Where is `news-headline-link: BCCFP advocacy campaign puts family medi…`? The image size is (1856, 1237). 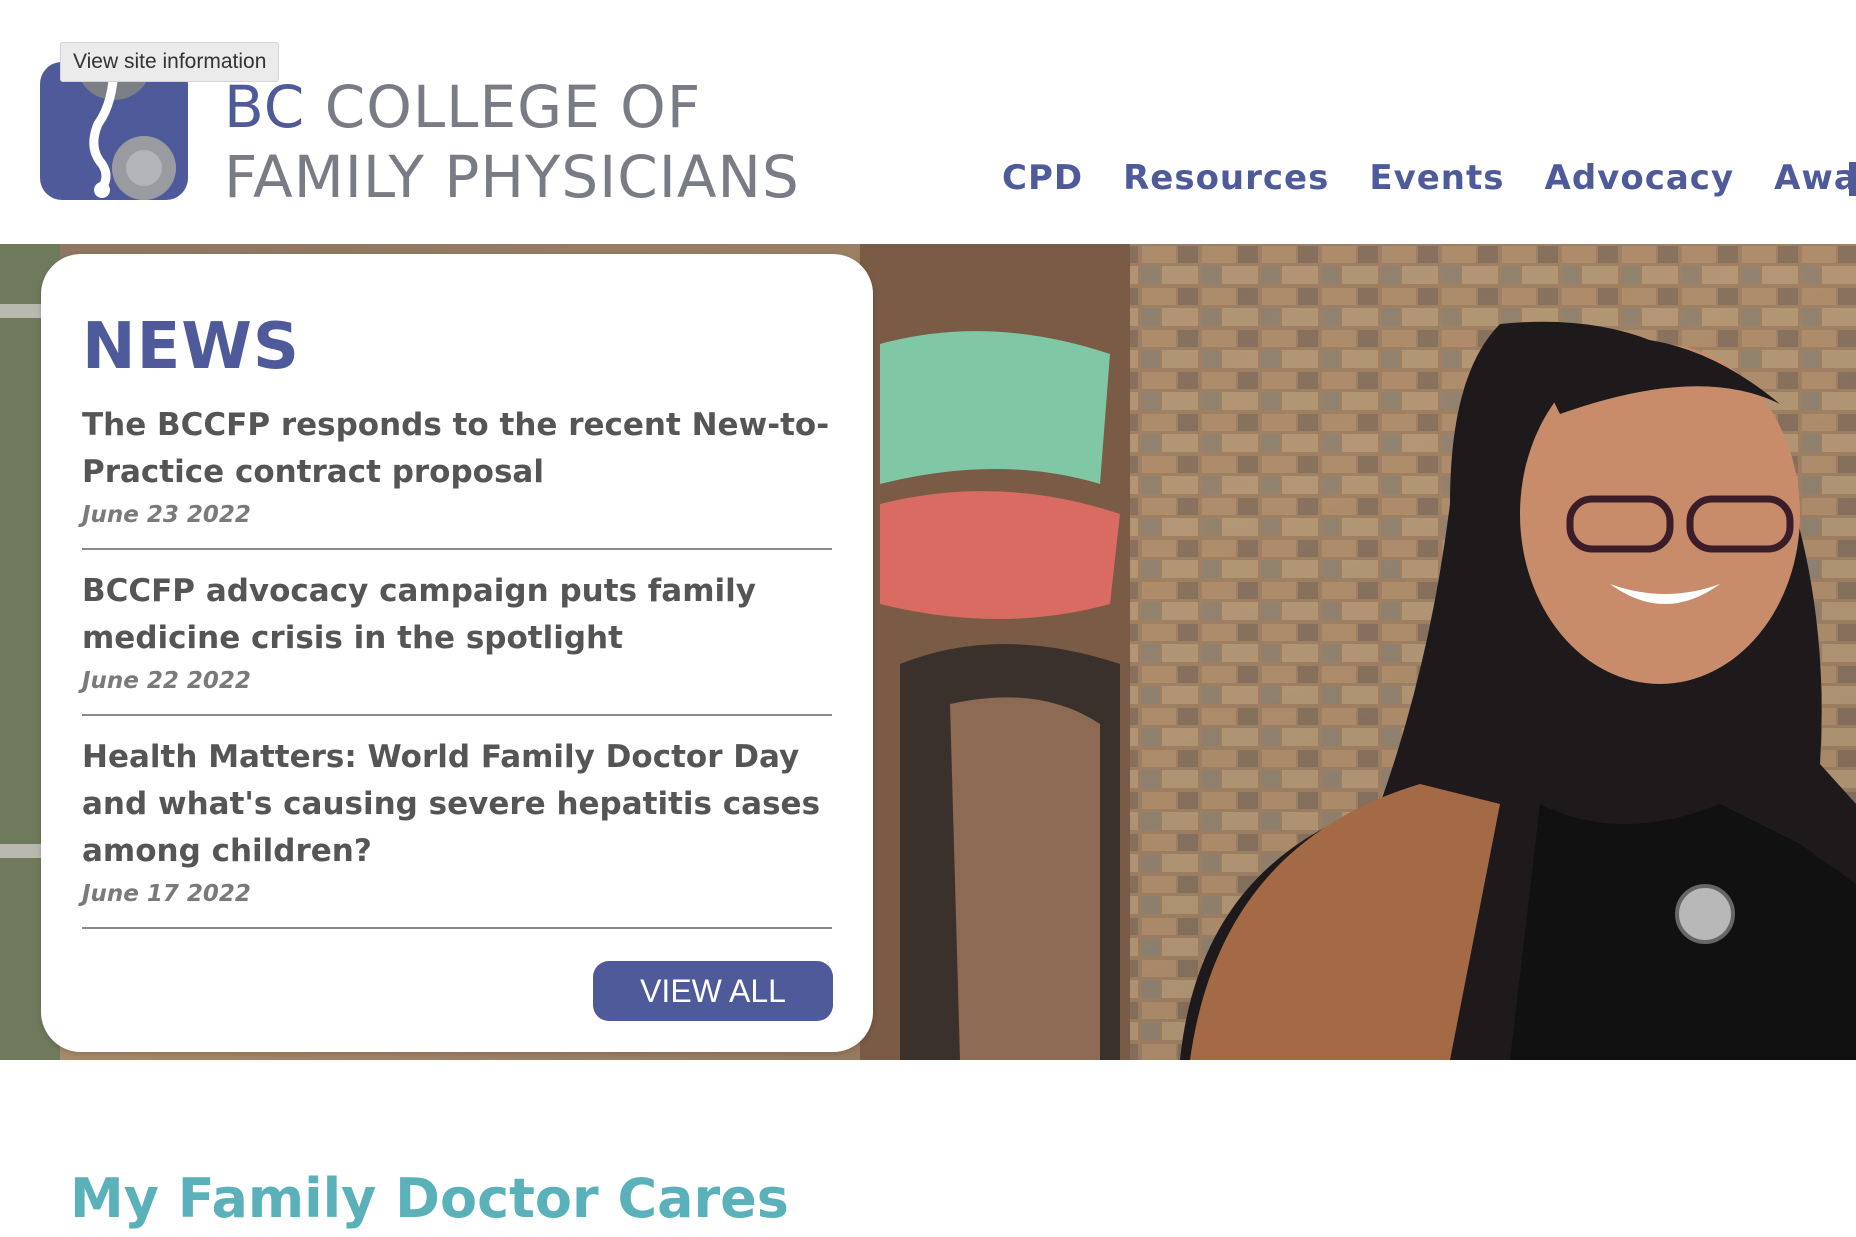
news-headline-link: BCCFP advocacy campaign puts family medi… is located at coordinates (419, 614).